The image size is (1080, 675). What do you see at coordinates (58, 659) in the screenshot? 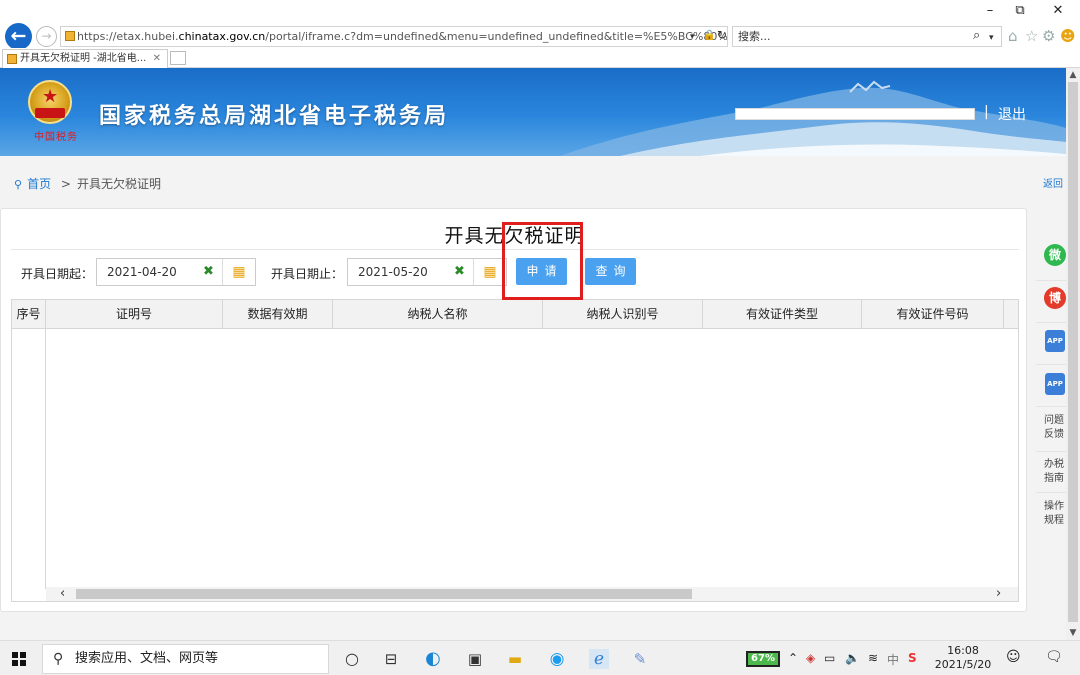
I see `search-icon: ⚲` at bounding box center [58, 659].